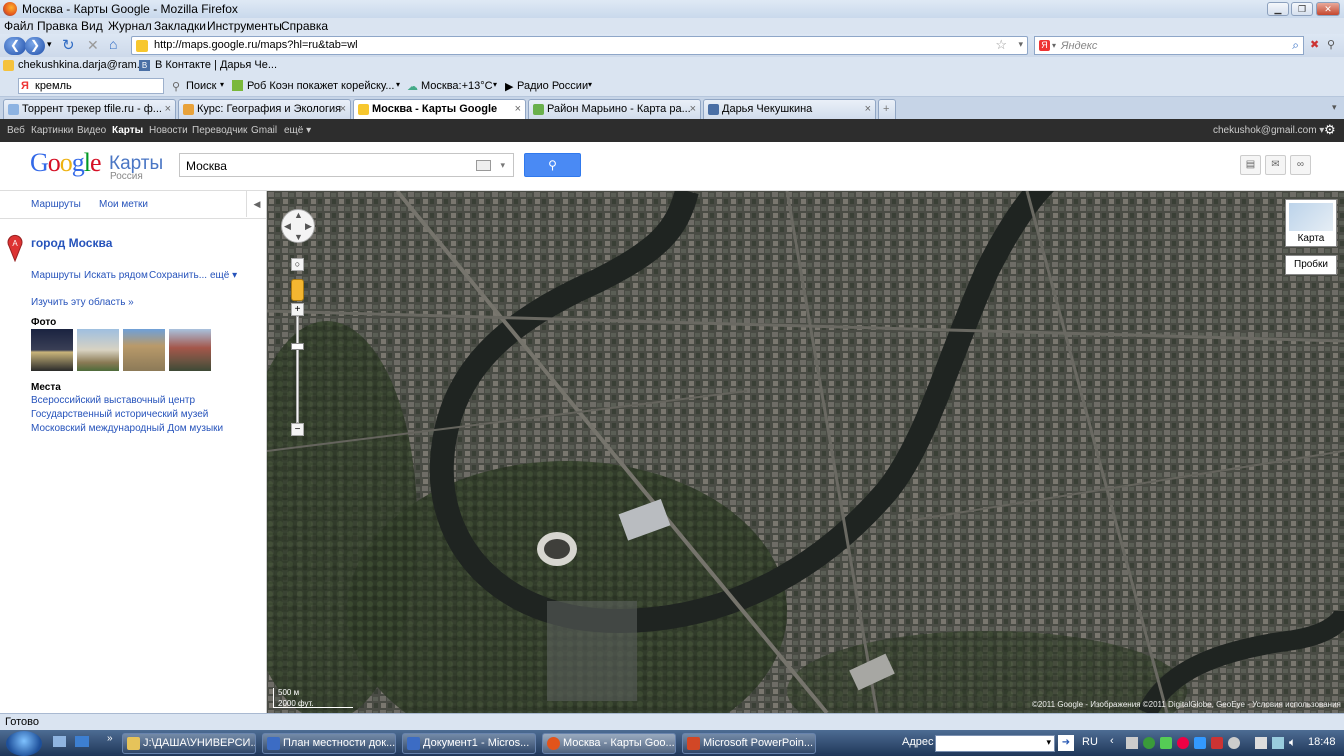 Image resolution: width=1344 pixels, height=756 pixels. Describe the element at coordinates (297, 130) in the screenshot. I see `gbar-link-more: ещё ▾` at that location.